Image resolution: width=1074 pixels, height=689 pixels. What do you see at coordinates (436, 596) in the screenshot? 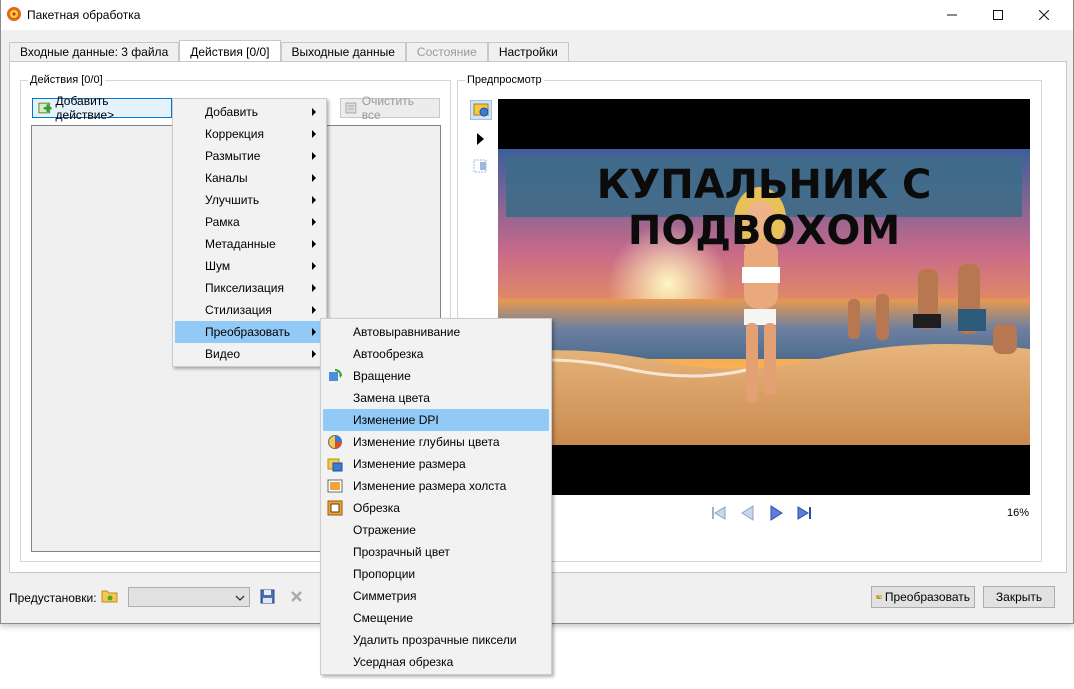
I see `submenu-item-symmetry: Симметрия` at bounding box center [436, 596].